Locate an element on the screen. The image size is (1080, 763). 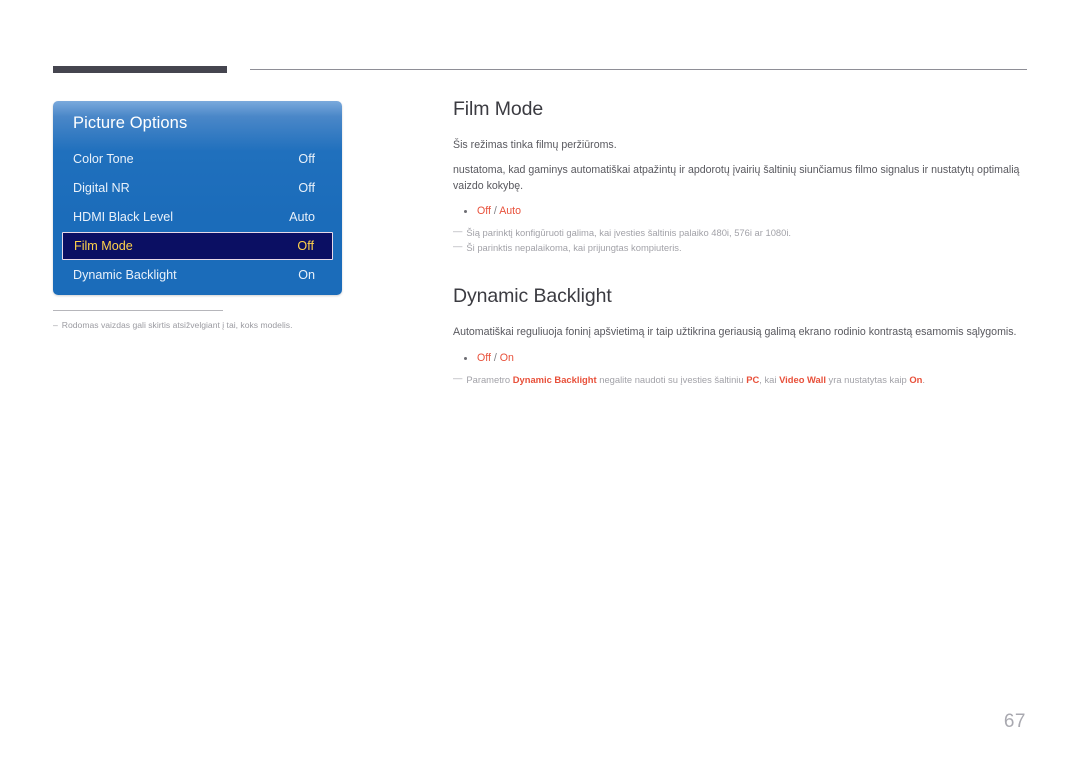
note-fragment: , kai is located at coordinates (769, 379).